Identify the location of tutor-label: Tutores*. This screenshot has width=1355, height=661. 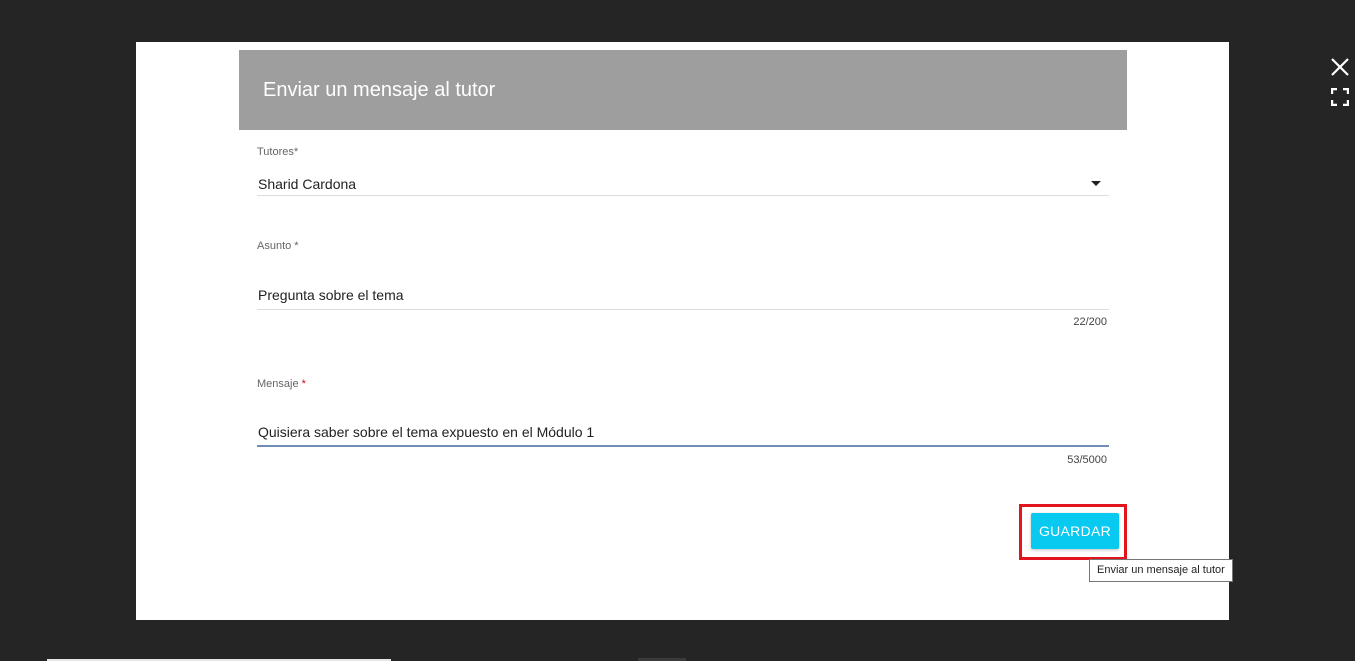
(278, 152).